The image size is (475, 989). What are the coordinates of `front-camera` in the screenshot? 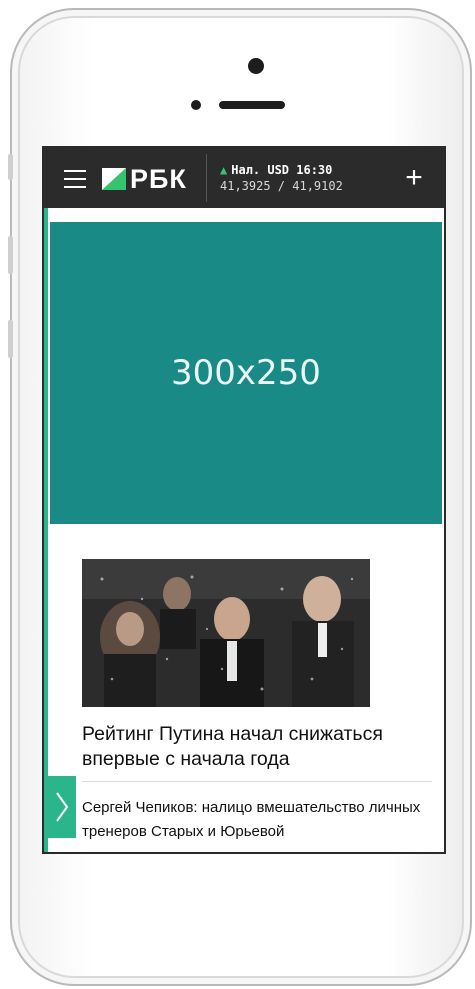 It's located at (256, 66).